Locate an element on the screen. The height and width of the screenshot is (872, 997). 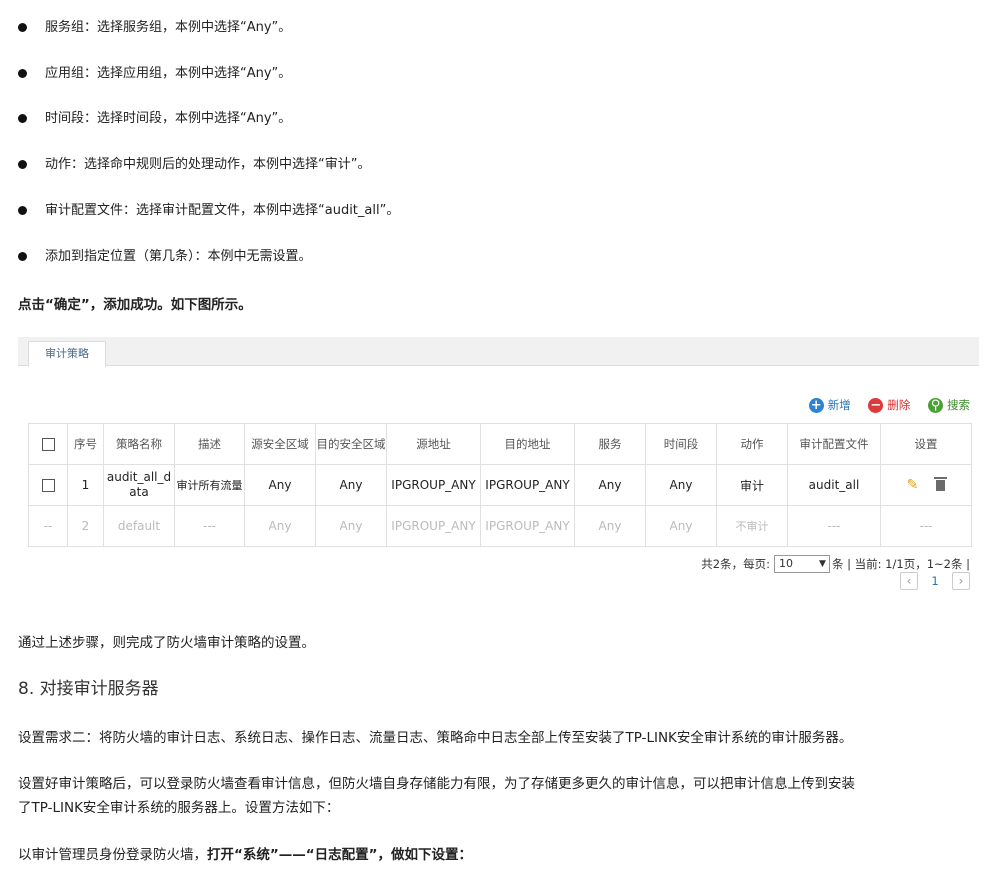
cell-profile: audit_all is located at coordinates (834, 485).